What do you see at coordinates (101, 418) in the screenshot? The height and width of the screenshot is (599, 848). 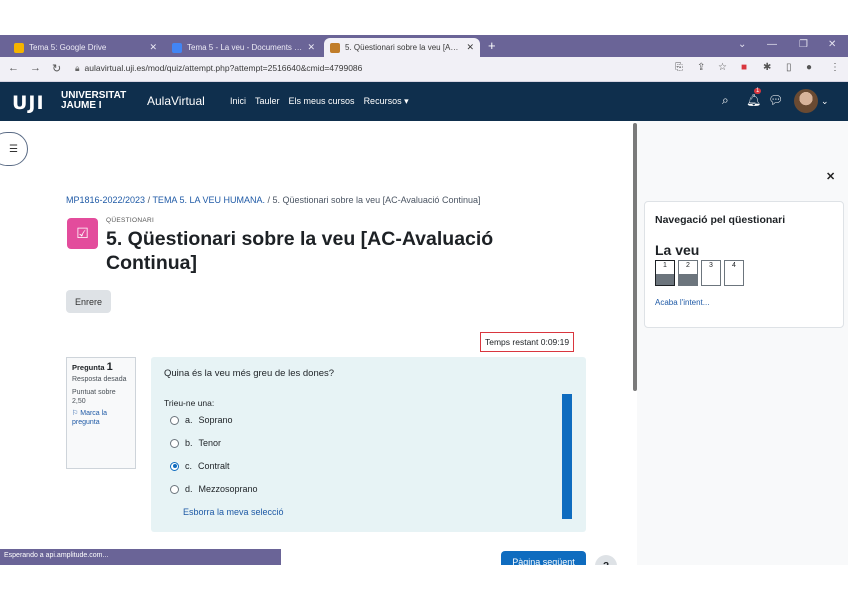 I see `flag-question-link: ⚐ Marca la pregunta` at bounding box center [101, 418].